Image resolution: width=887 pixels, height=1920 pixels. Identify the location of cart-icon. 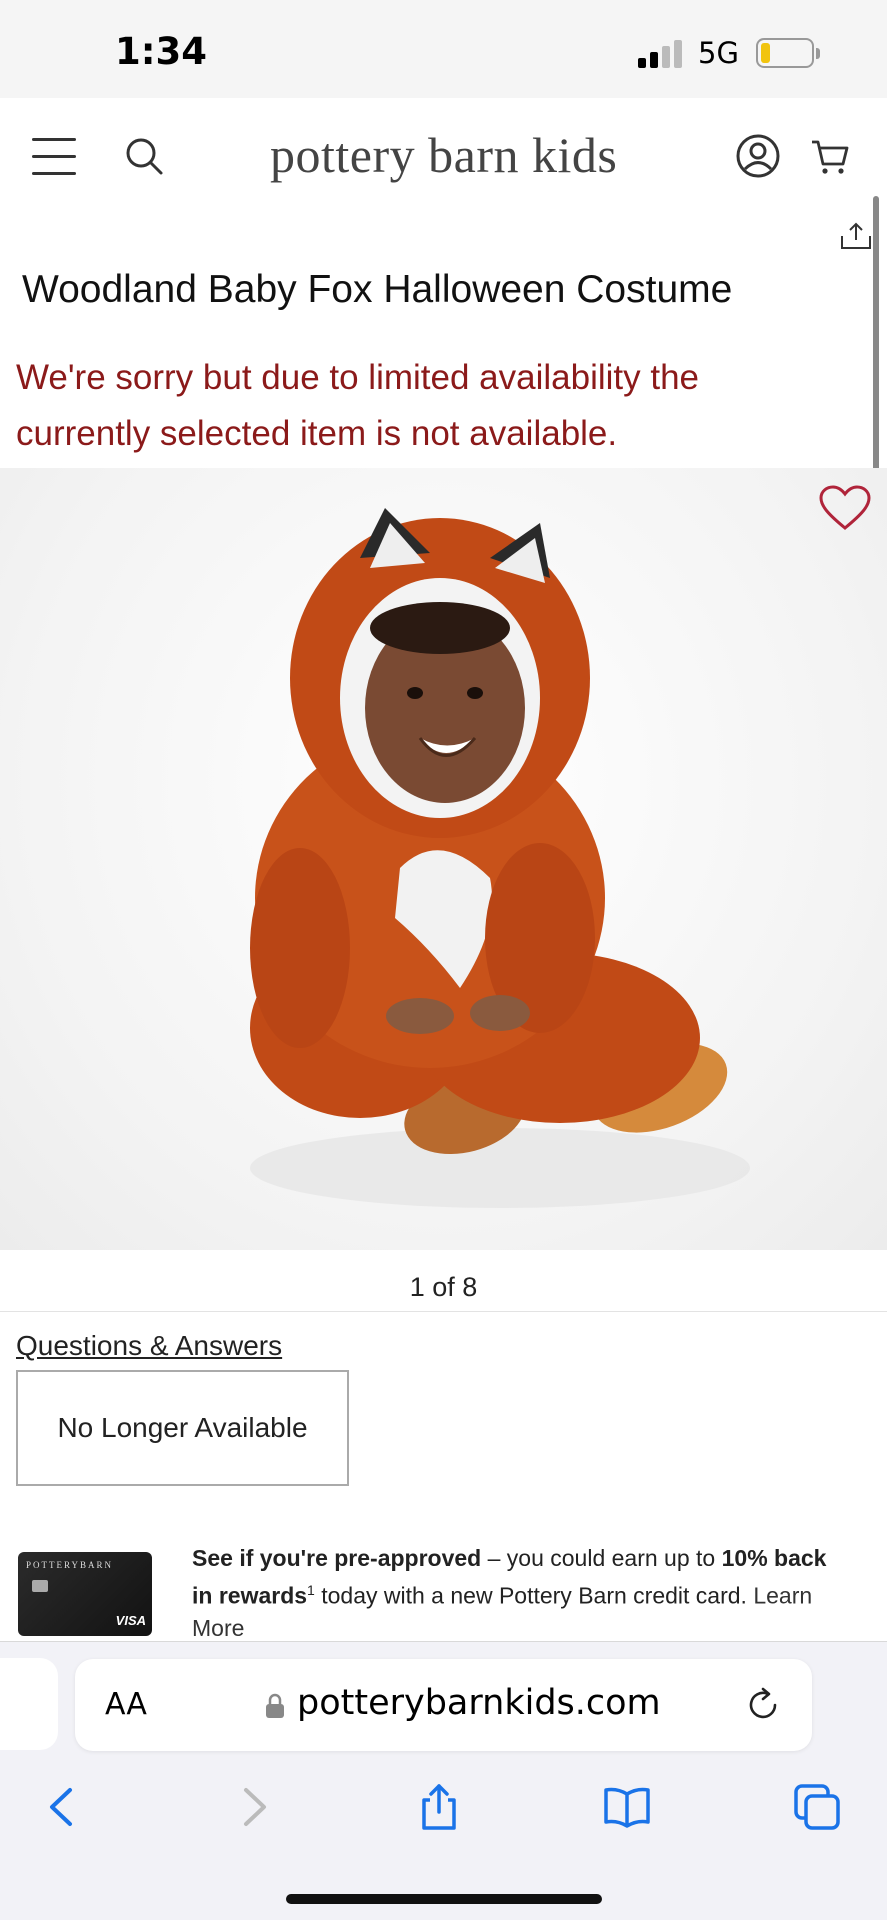
(830, 156).